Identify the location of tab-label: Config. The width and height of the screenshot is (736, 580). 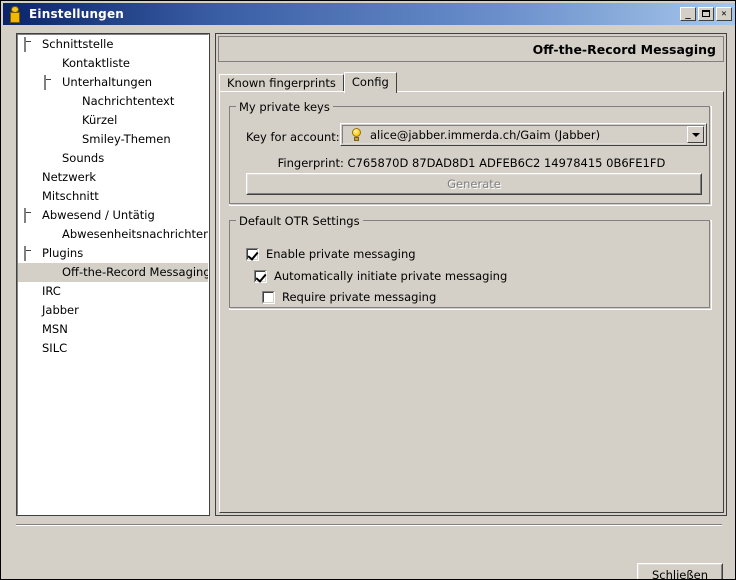
(370, 82).